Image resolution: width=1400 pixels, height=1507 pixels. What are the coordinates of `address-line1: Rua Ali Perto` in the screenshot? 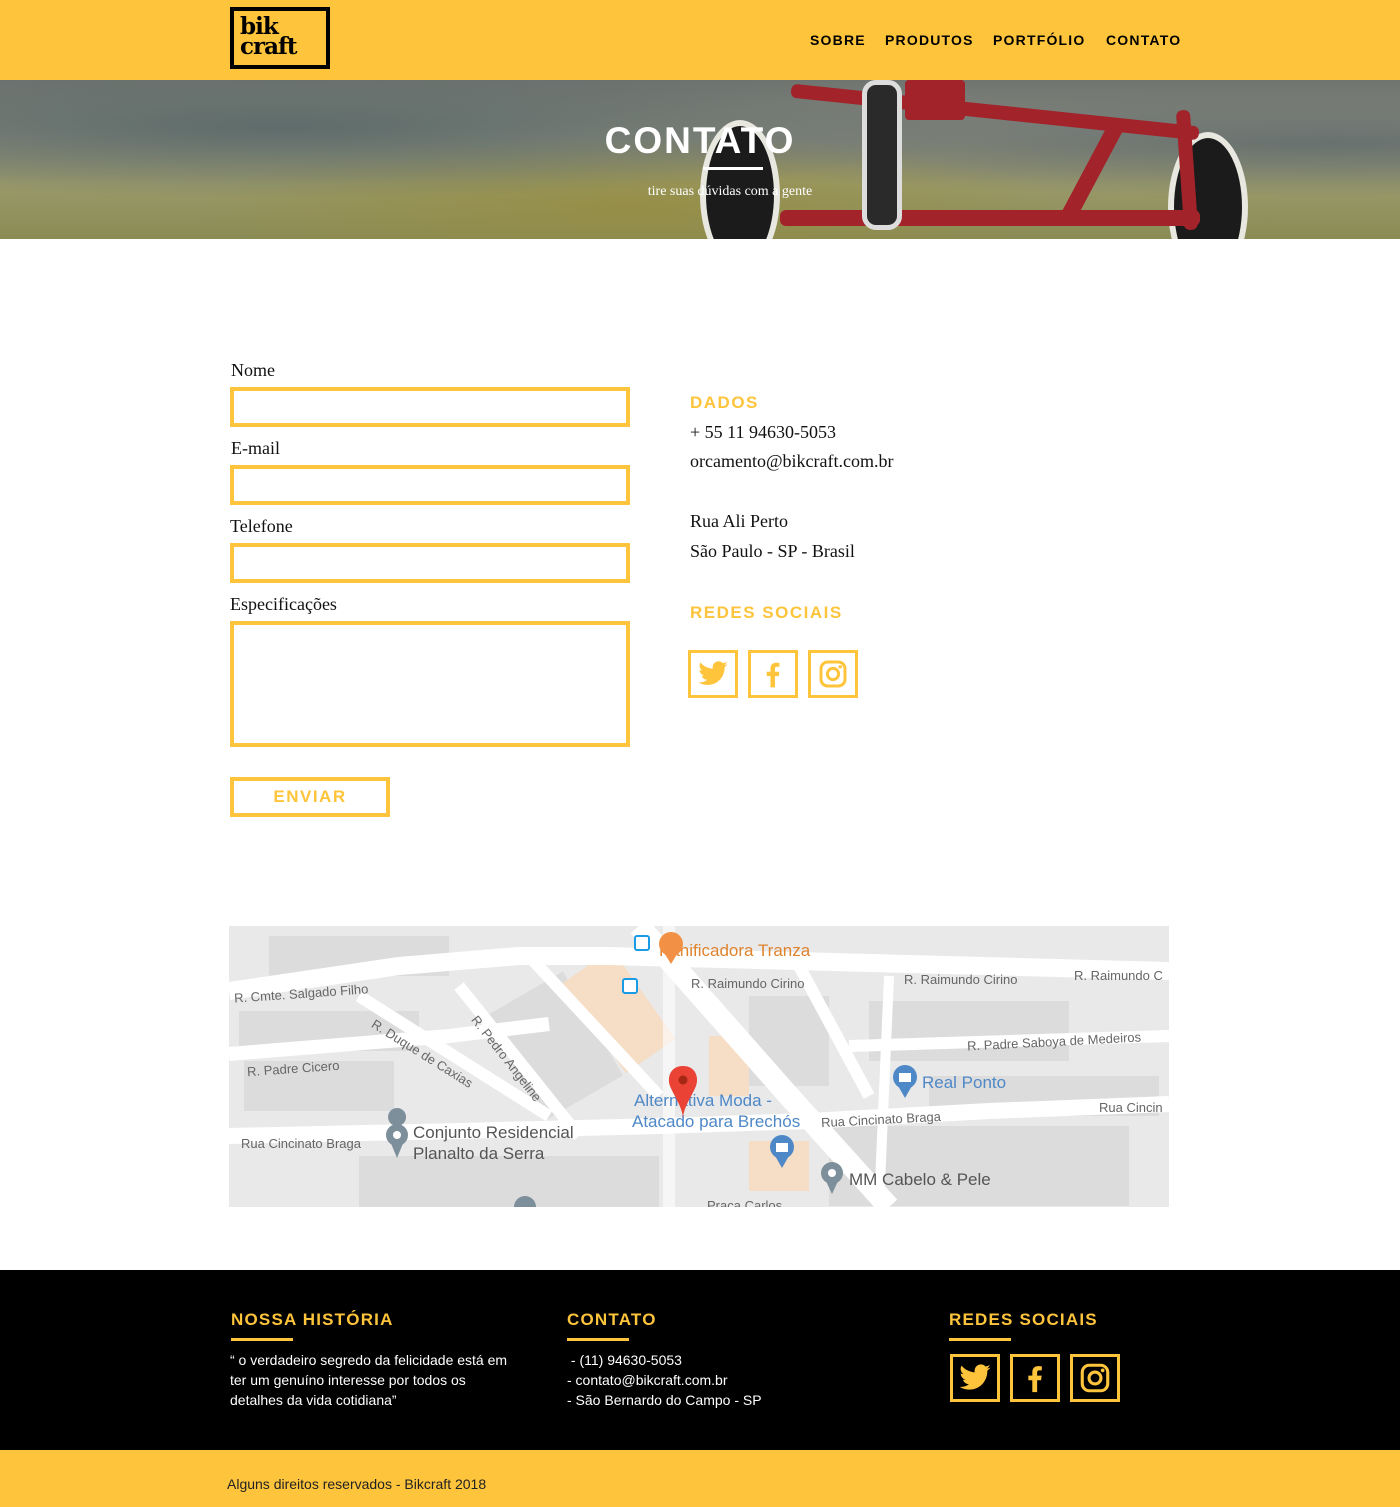 It's located at (739, 521).